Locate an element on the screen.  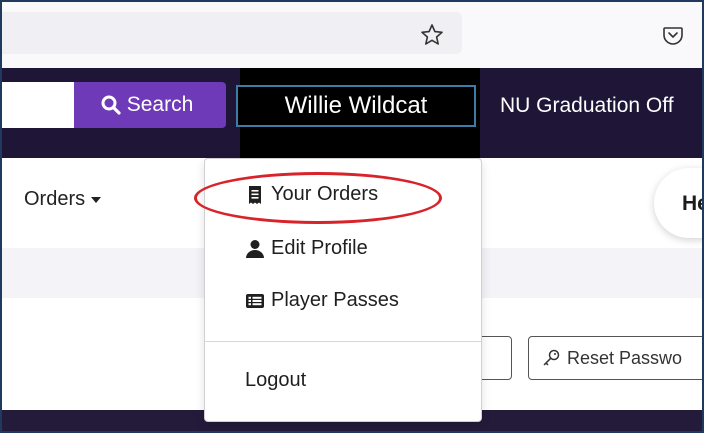
user-menu-button: Willie Wildcat is located at coordinates (356, 106).